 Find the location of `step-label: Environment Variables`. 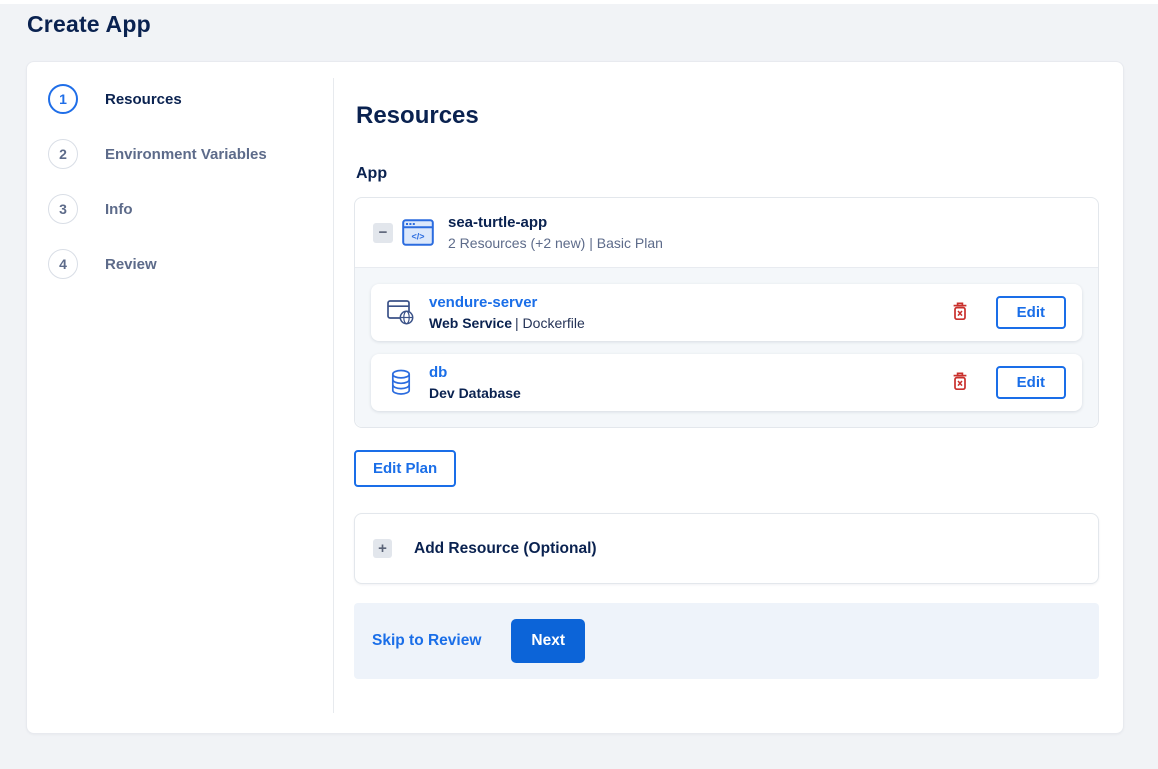

step-label: Environment Variables is located at coordinates (186, 154).